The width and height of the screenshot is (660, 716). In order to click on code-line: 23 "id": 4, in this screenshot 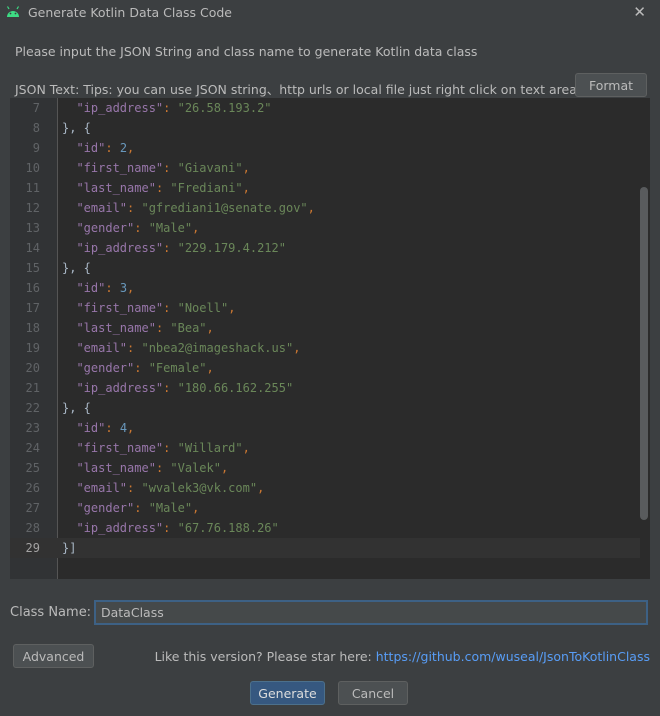, I will do `click(325, 428)`.